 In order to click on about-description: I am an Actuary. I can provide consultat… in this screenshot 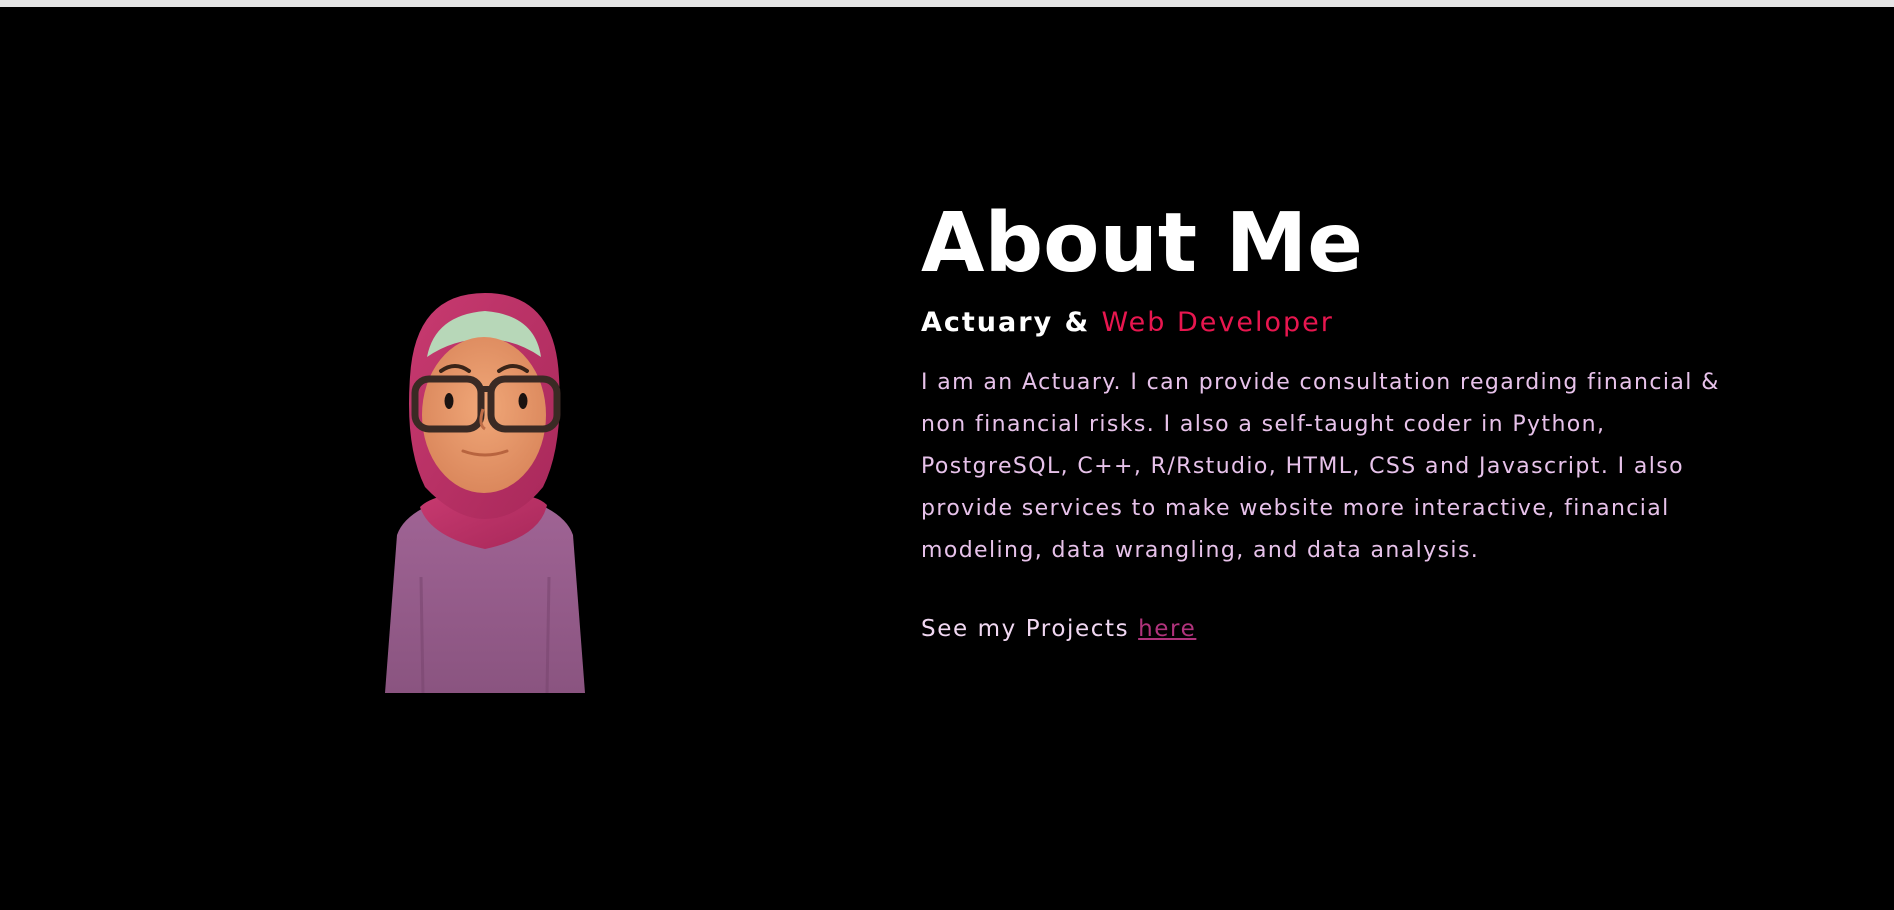, I will do `click(1320, 466)`.